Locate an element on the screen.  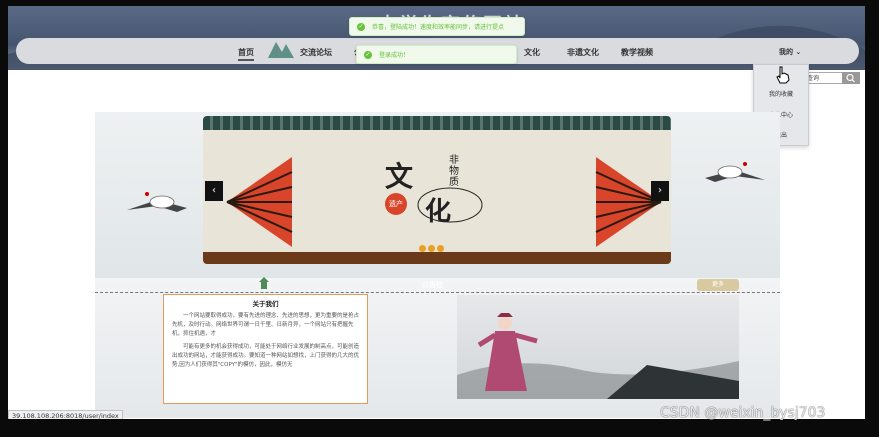
more-button: 更多 is located at coordinates (718, 285).